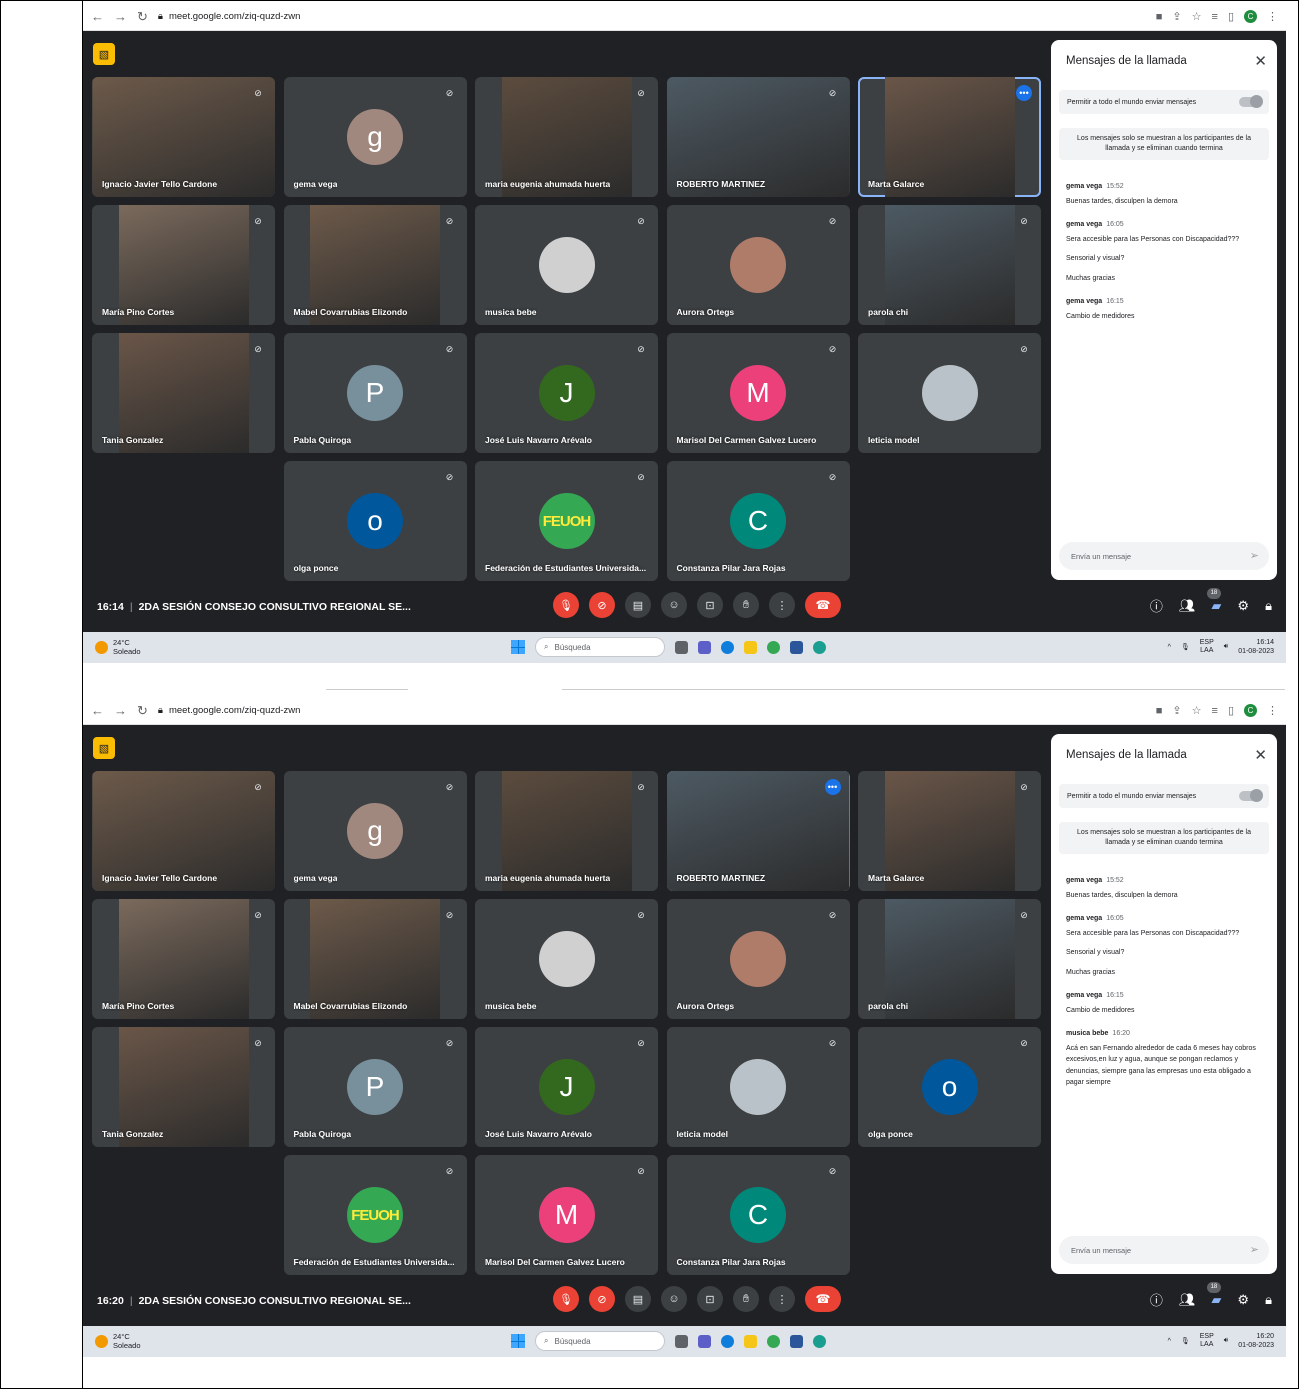 The image size is (1299, 1389). Describe the element at coordinates (118, 647) in the screenshot. I see `weather-widget: 24°C Soleado` at that location.